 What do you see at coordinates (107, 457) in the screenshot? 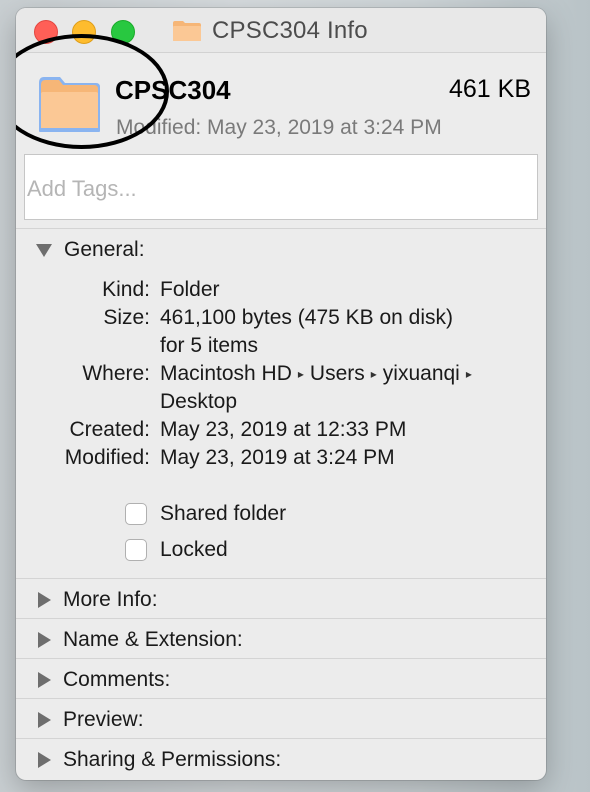
I see `modified-label: Modified:` at bounding box center [107, 457].